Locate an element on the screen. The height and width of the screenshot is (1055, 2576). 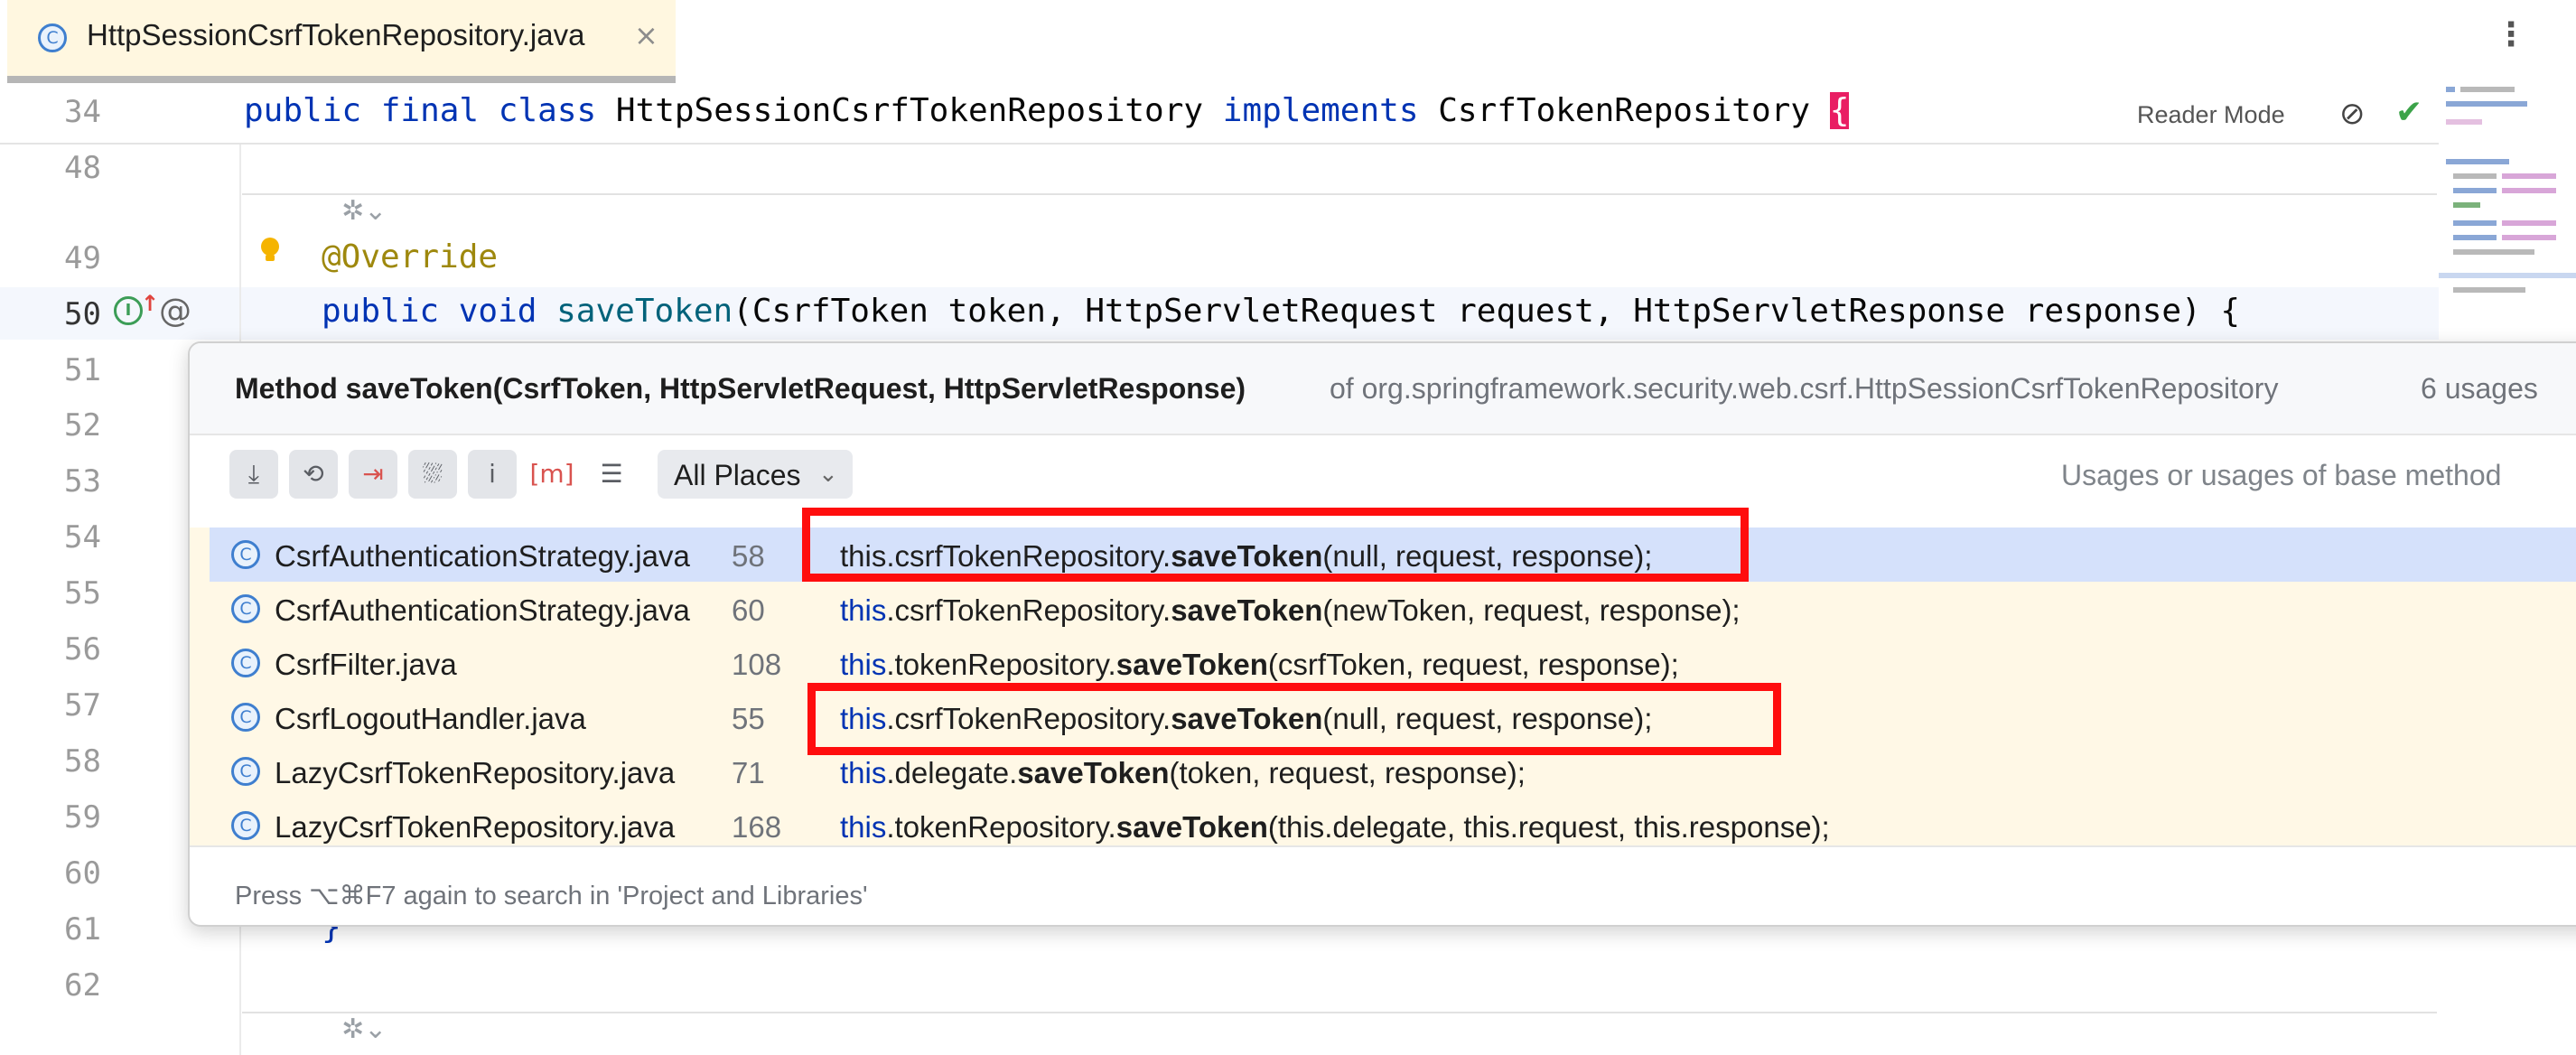
more-options-icon: ⋮ is located at coordinates (2511, 34).